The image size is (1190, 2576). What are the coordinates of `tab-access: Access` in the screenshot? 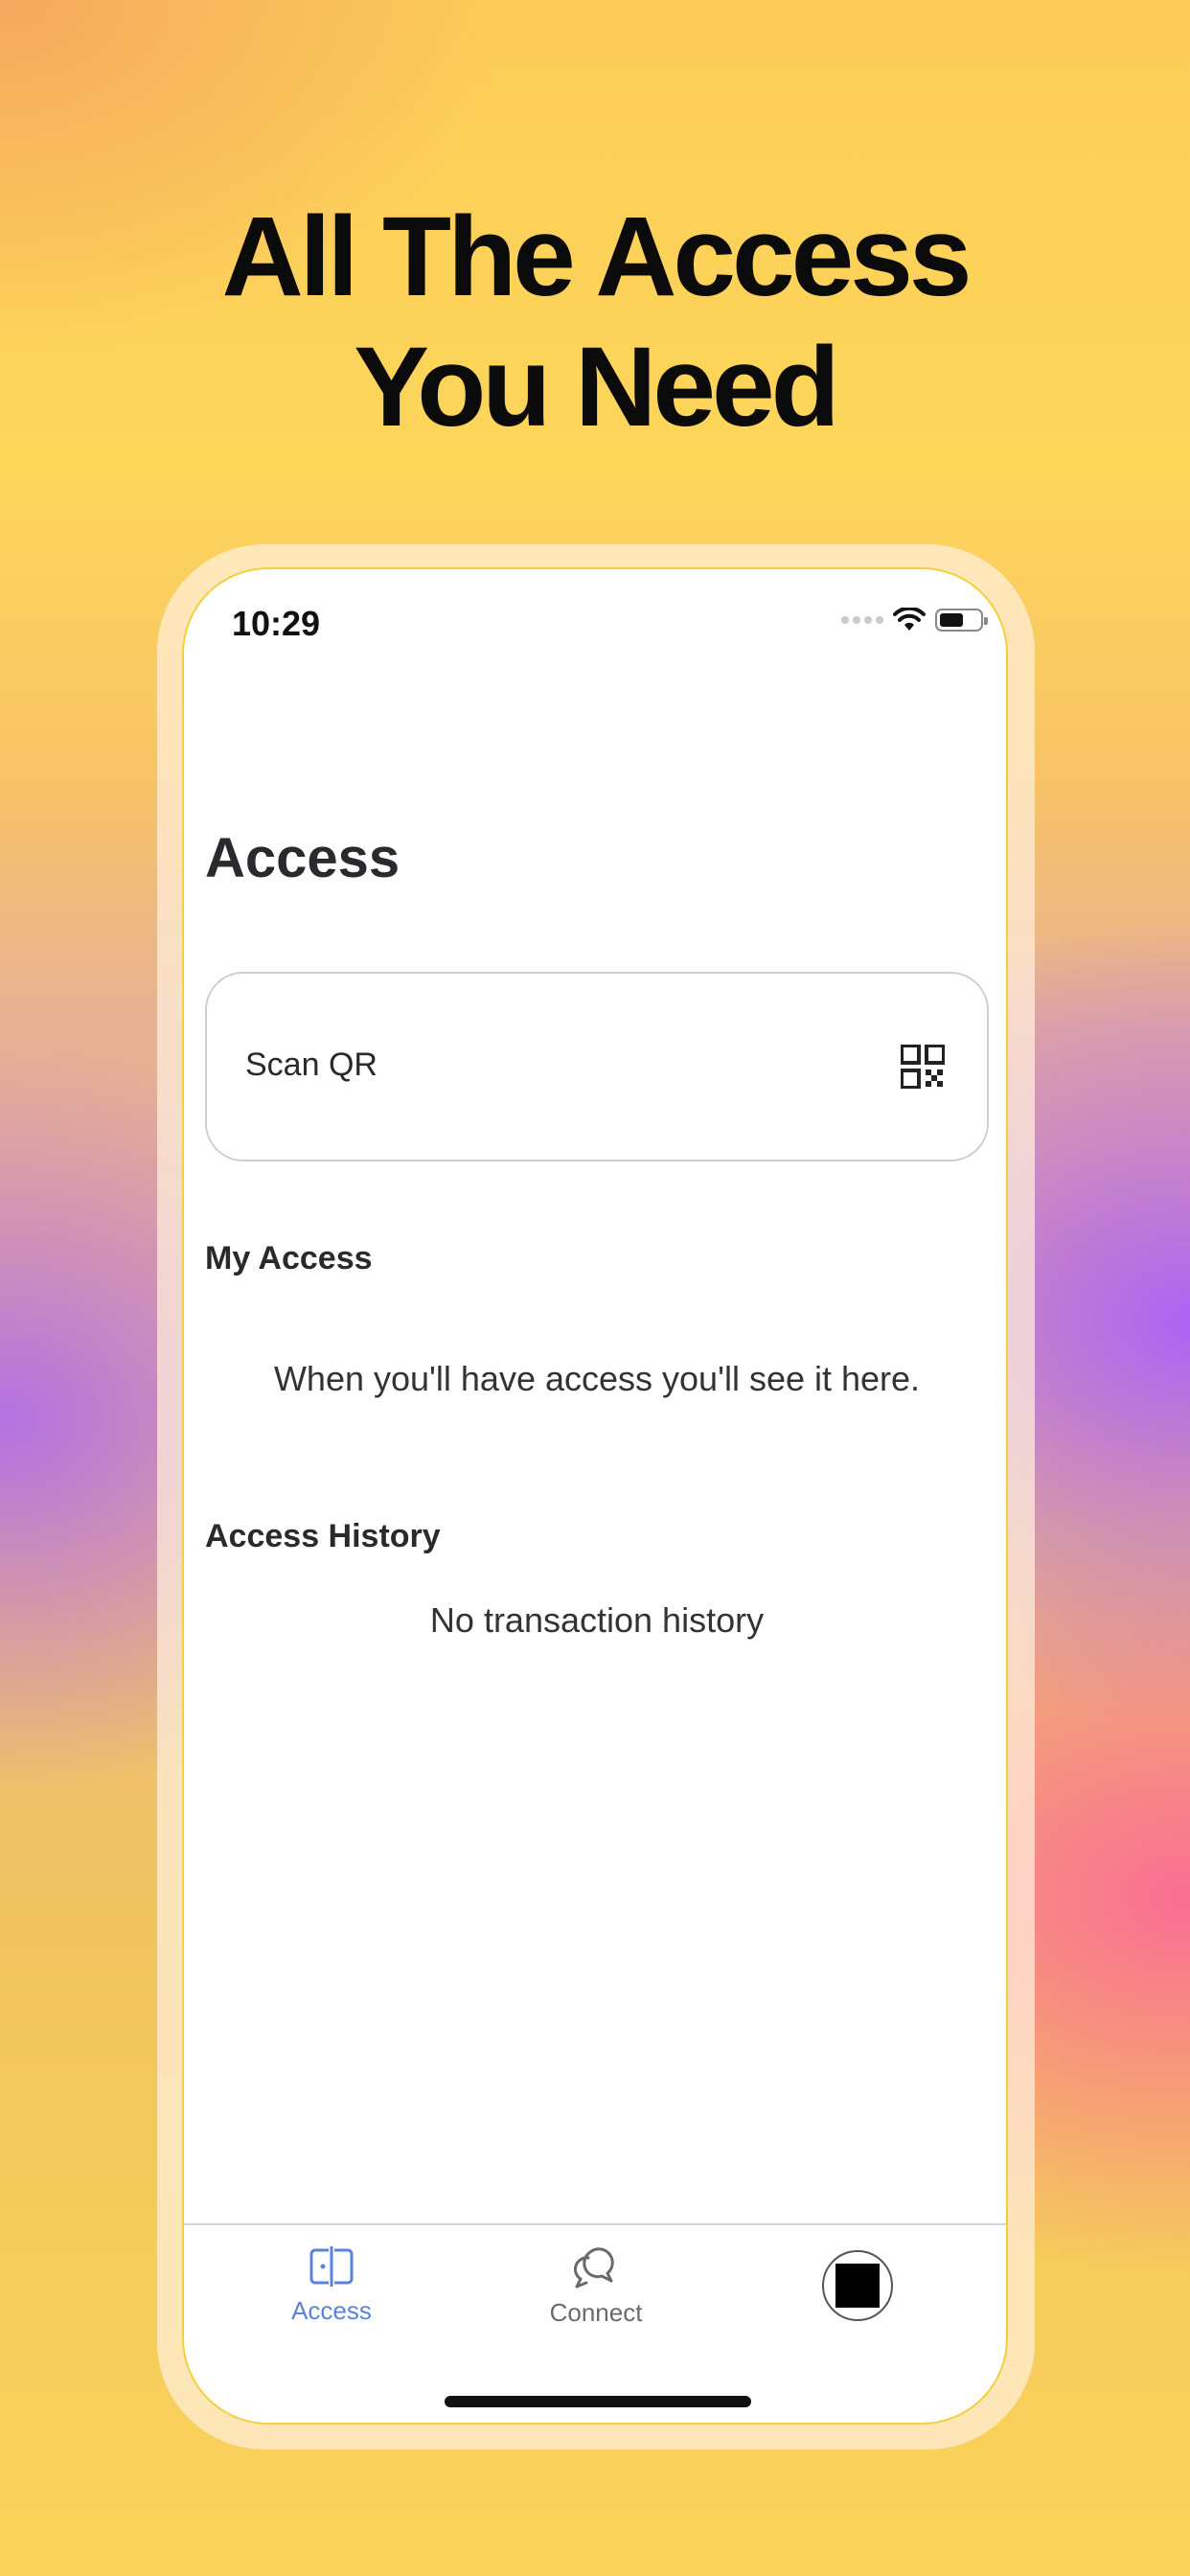 It's located at (332, 2285).